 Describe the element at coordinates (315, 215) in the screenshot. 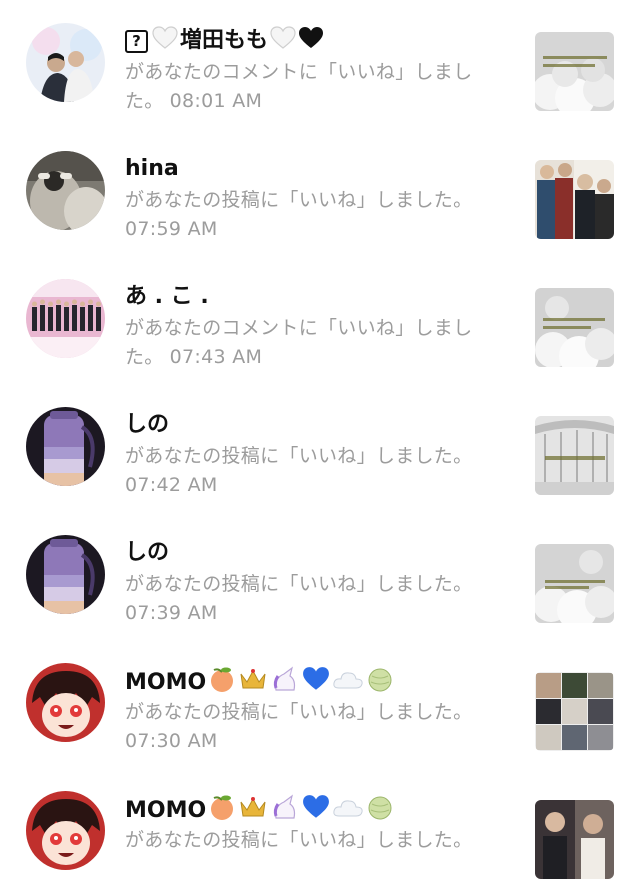

I see `notification-message: があなたの投稿に「いいね」しました。 07:59 AM` at that location.